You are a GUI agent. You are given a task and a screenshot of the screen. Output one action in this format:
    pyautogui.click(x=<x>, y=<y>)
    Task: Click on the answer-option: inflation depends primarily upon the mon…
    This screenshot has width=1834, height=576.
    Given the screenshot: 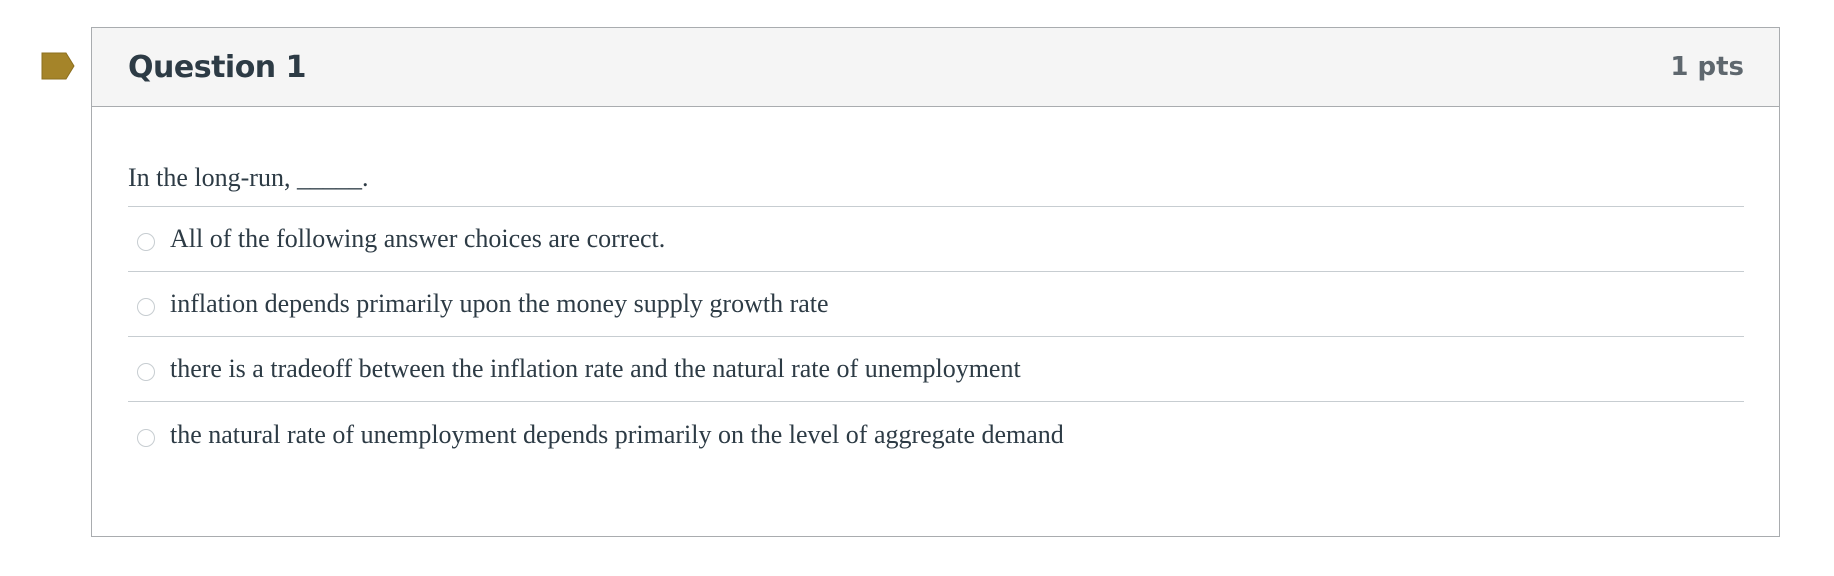 What is the action you would take?
    pyautogui.click(x=936, y=304)
    